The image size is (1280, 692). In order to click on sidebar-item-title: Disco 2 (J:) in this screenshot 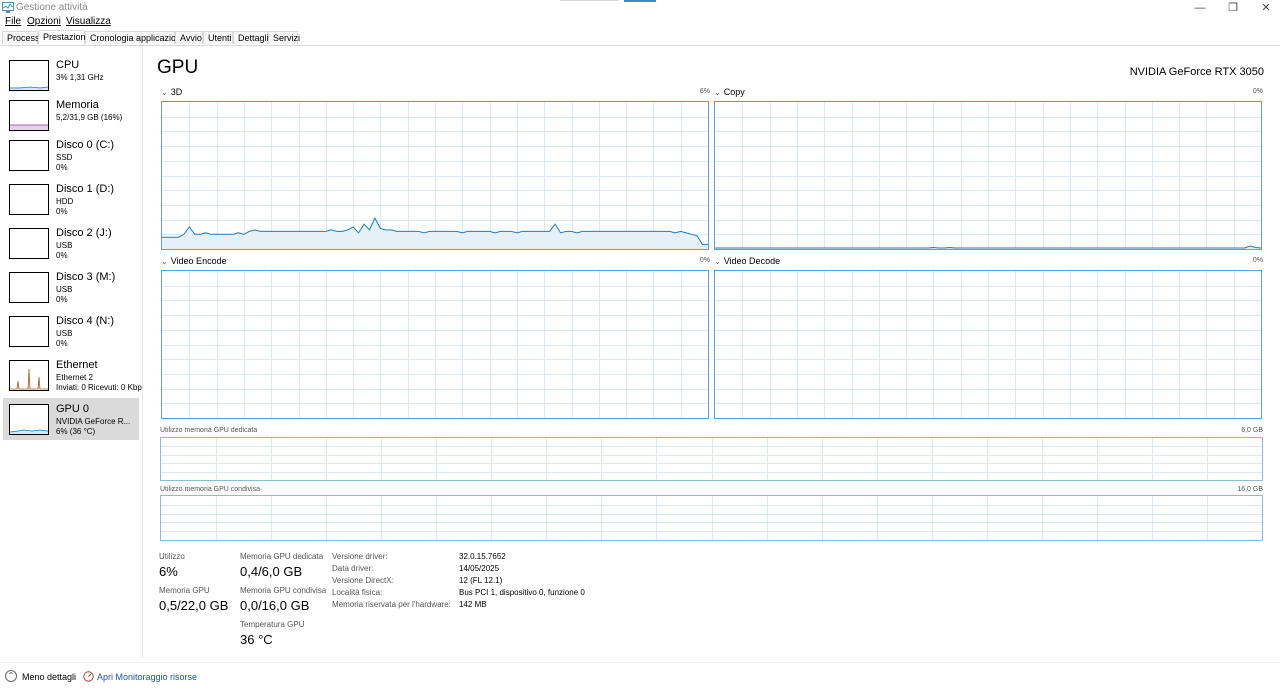, I will do `click(84, 233)`.